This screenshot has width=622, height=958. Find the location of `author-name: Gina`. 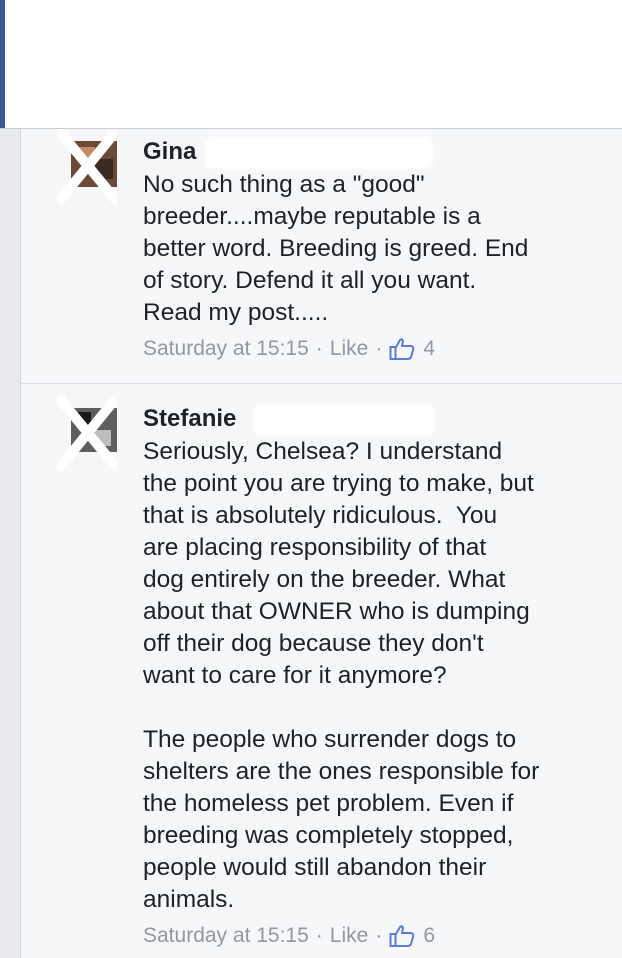

author-name: Gina is located at coordinates (169, 151).